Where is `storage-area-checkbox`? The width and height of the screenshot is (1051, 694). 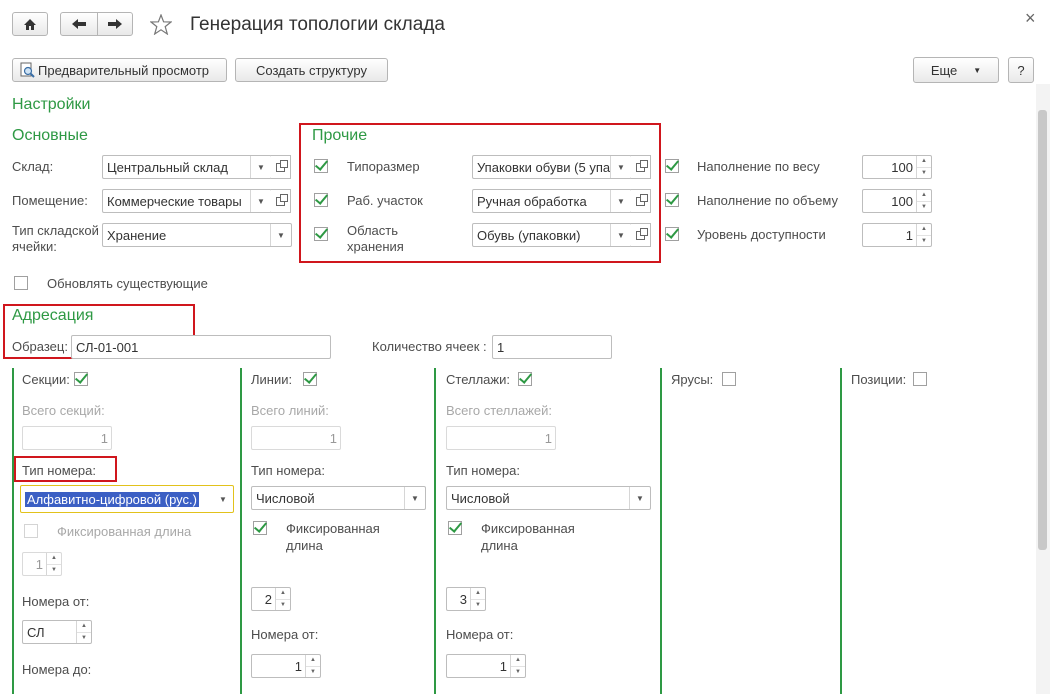
storage-area-checkbox is located at coordinates (321, 234).